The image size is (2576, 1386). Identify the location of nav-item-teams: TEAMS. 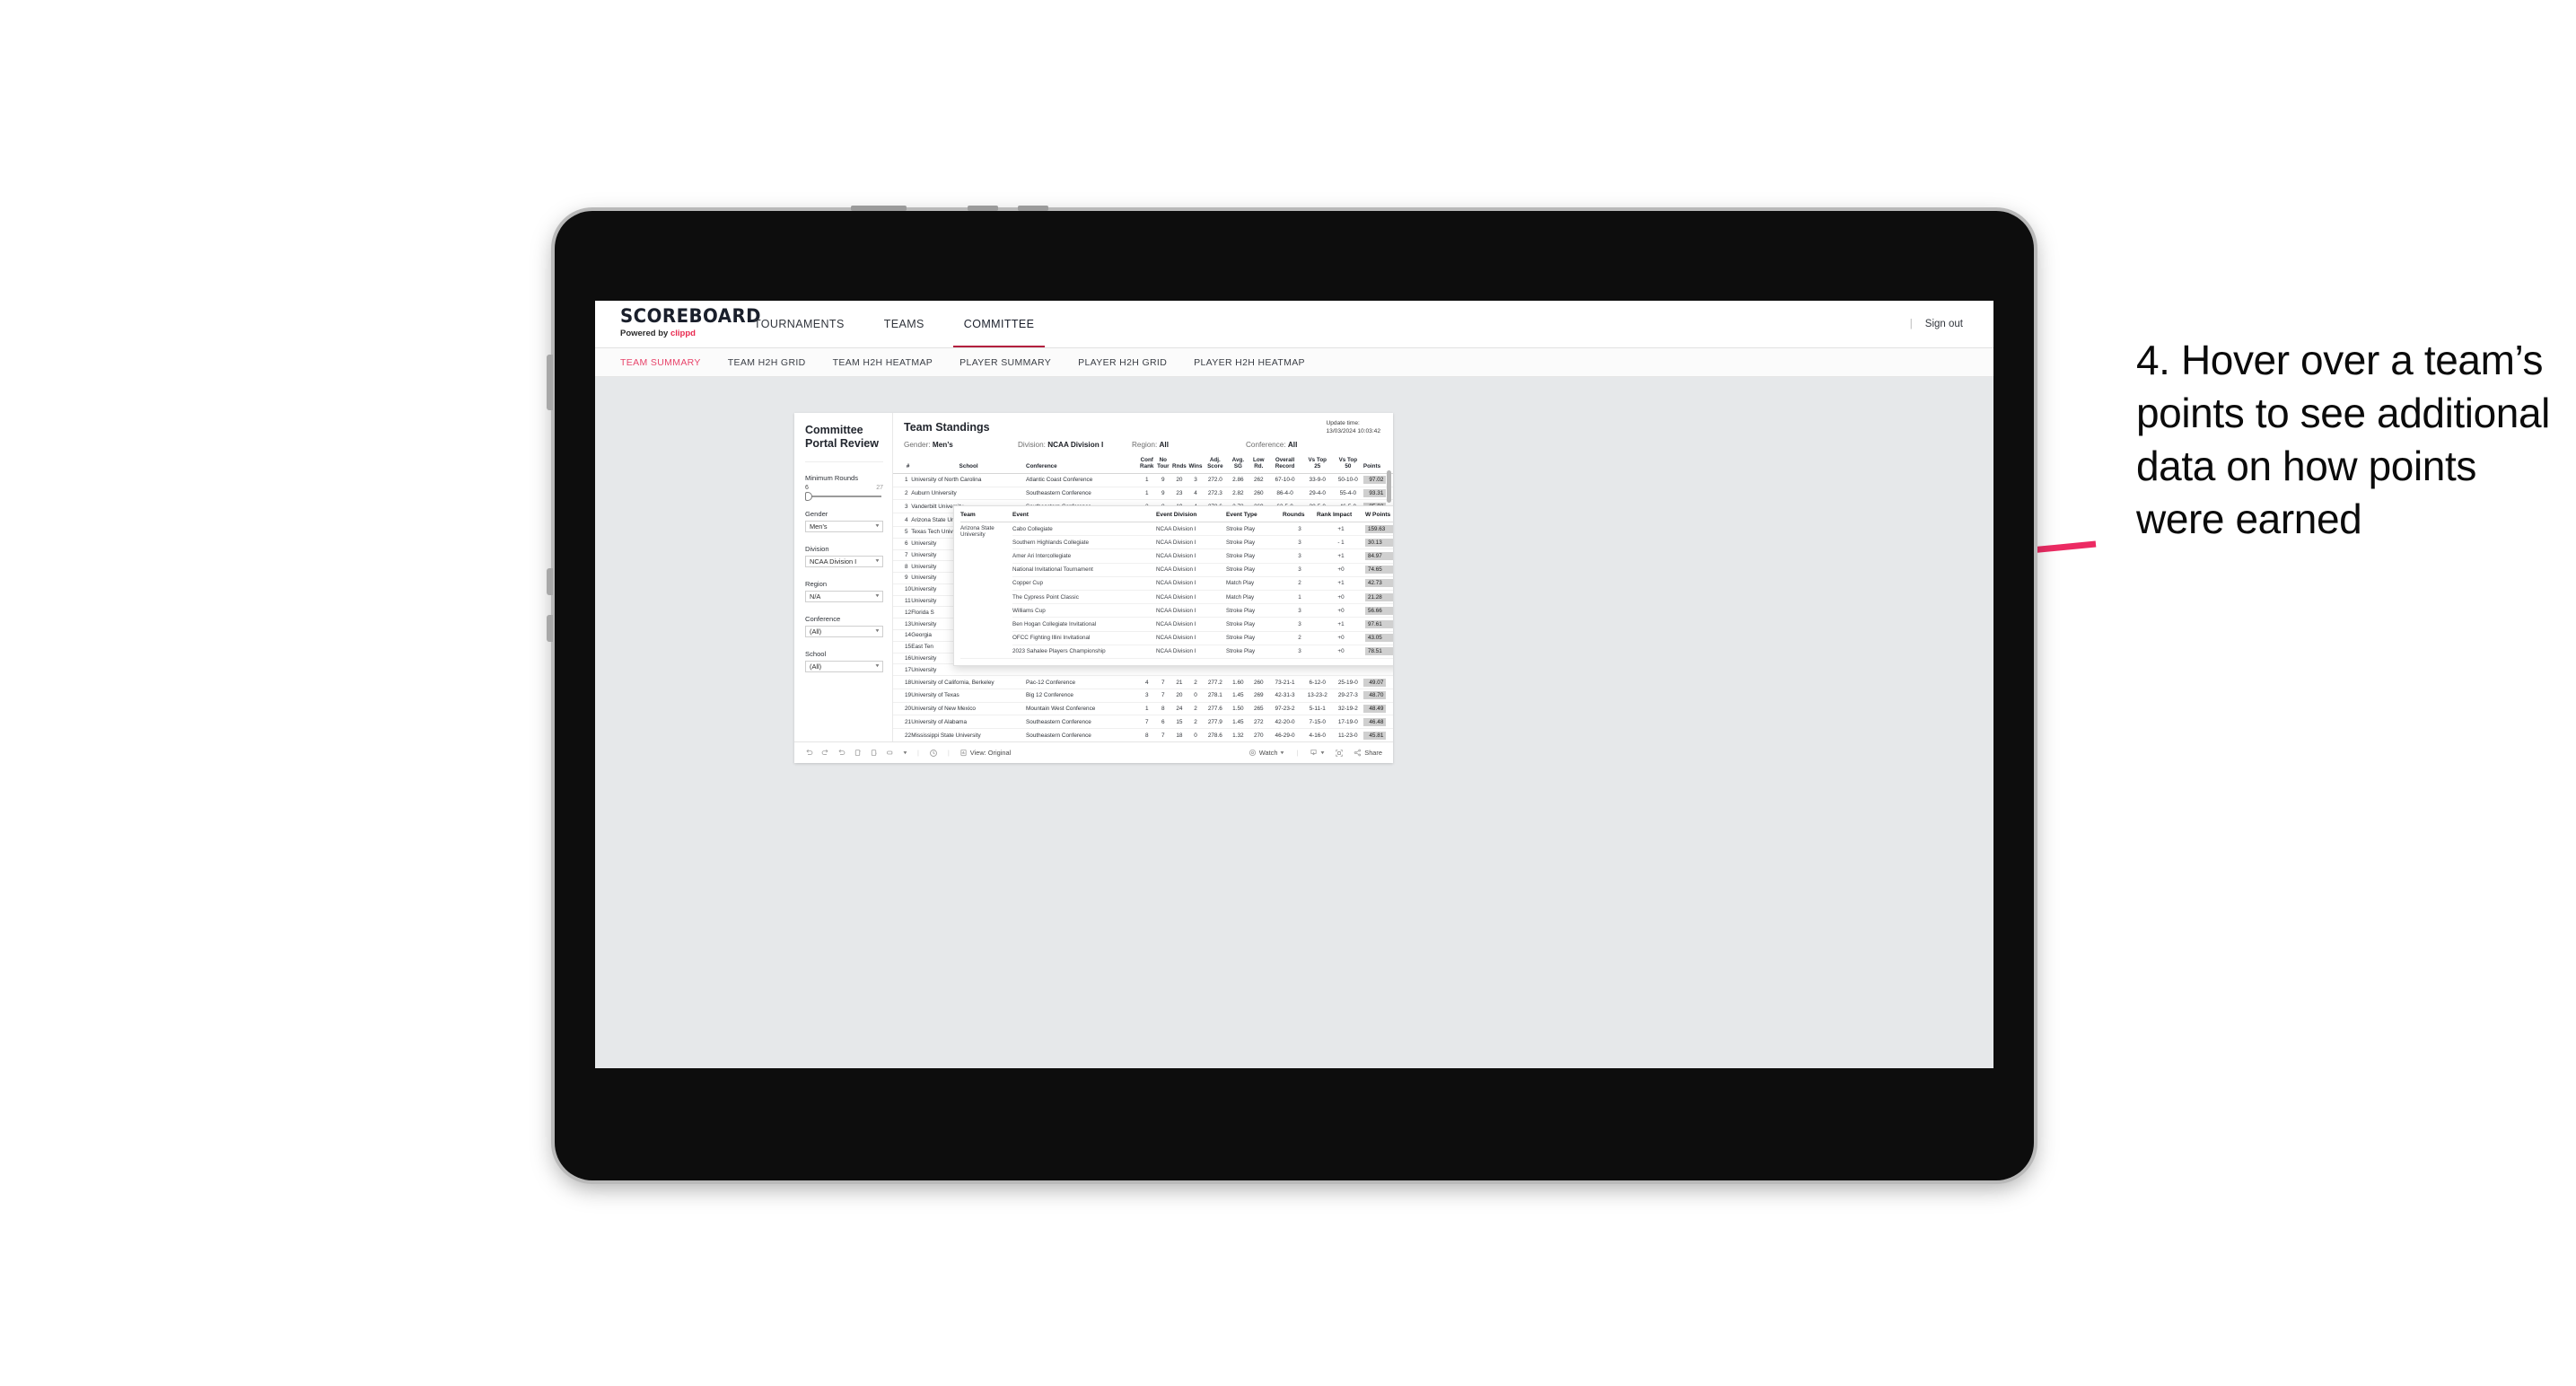
(904, 324).